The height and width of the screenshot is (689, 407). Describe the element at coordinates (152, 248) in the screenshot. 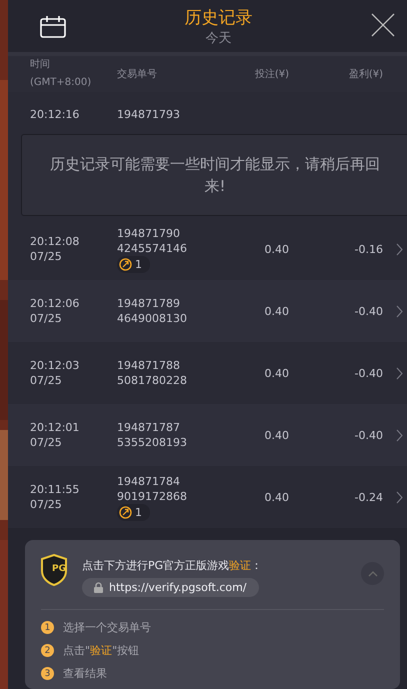

I see `transaction-id: 4245574146` at that location.